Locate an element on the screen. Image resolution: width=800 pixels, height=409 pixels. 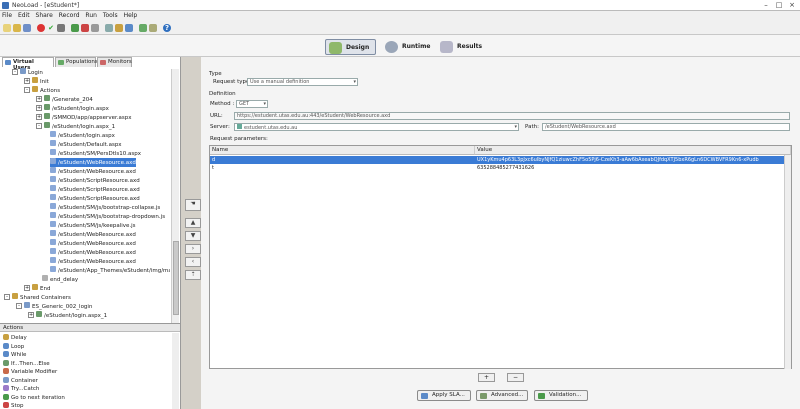
server-select: estudent.utas.edu.au ▾ is located at coordinates (376, 127).